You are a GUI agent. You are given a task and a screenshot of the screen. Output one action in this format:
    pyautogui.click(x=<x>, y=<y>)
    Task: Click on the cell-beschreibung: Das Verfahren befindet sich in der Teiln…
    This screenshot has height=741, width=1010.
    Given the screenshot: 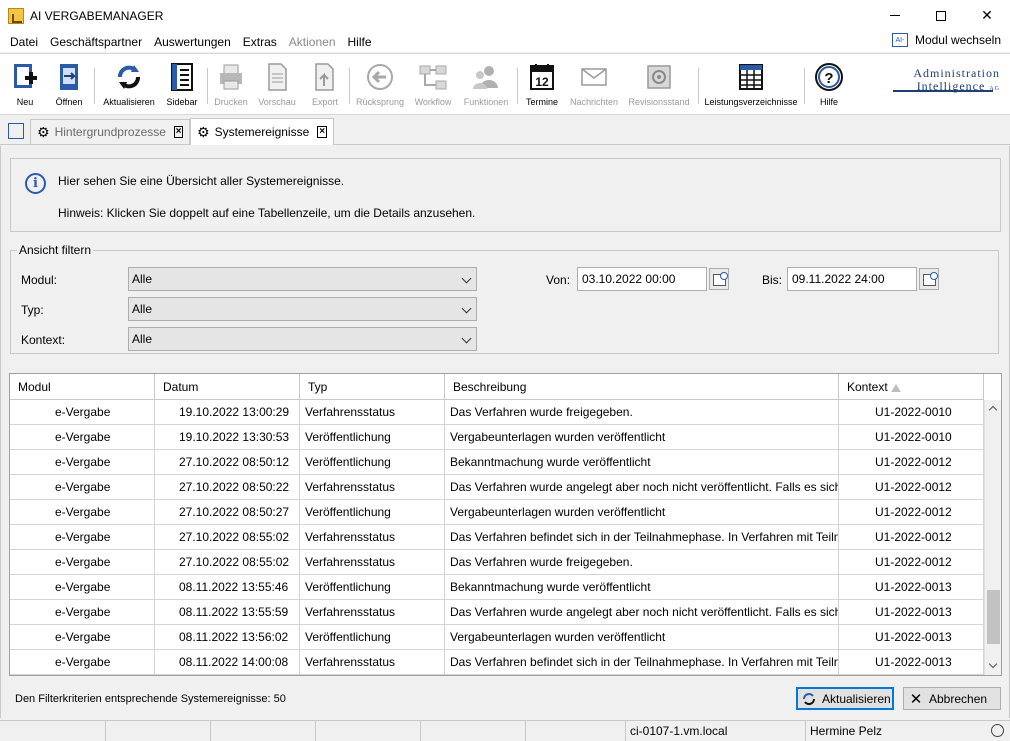 What is the action you would take?
    pyautogui.click(x=642, y=537)
    